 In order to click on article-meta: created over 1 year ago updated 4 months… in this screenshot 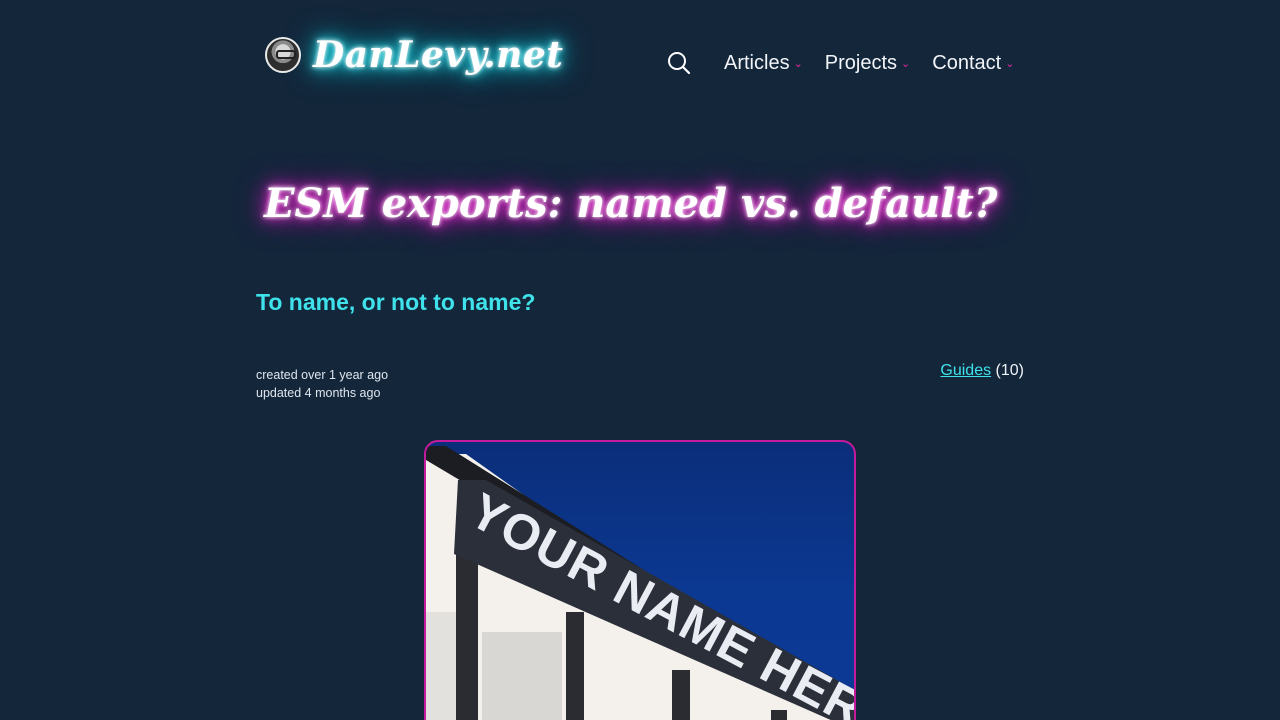, I will do `click(322, 384)`.